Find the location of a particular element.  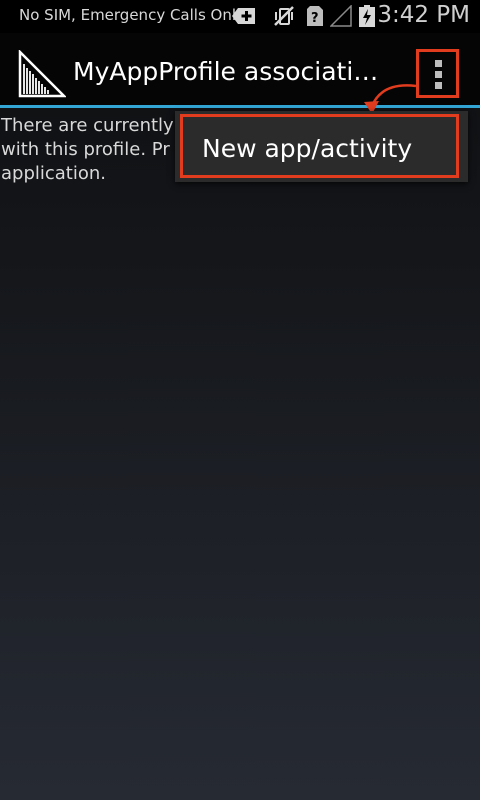

add-notification-icon is located at coordinates (243, 16).